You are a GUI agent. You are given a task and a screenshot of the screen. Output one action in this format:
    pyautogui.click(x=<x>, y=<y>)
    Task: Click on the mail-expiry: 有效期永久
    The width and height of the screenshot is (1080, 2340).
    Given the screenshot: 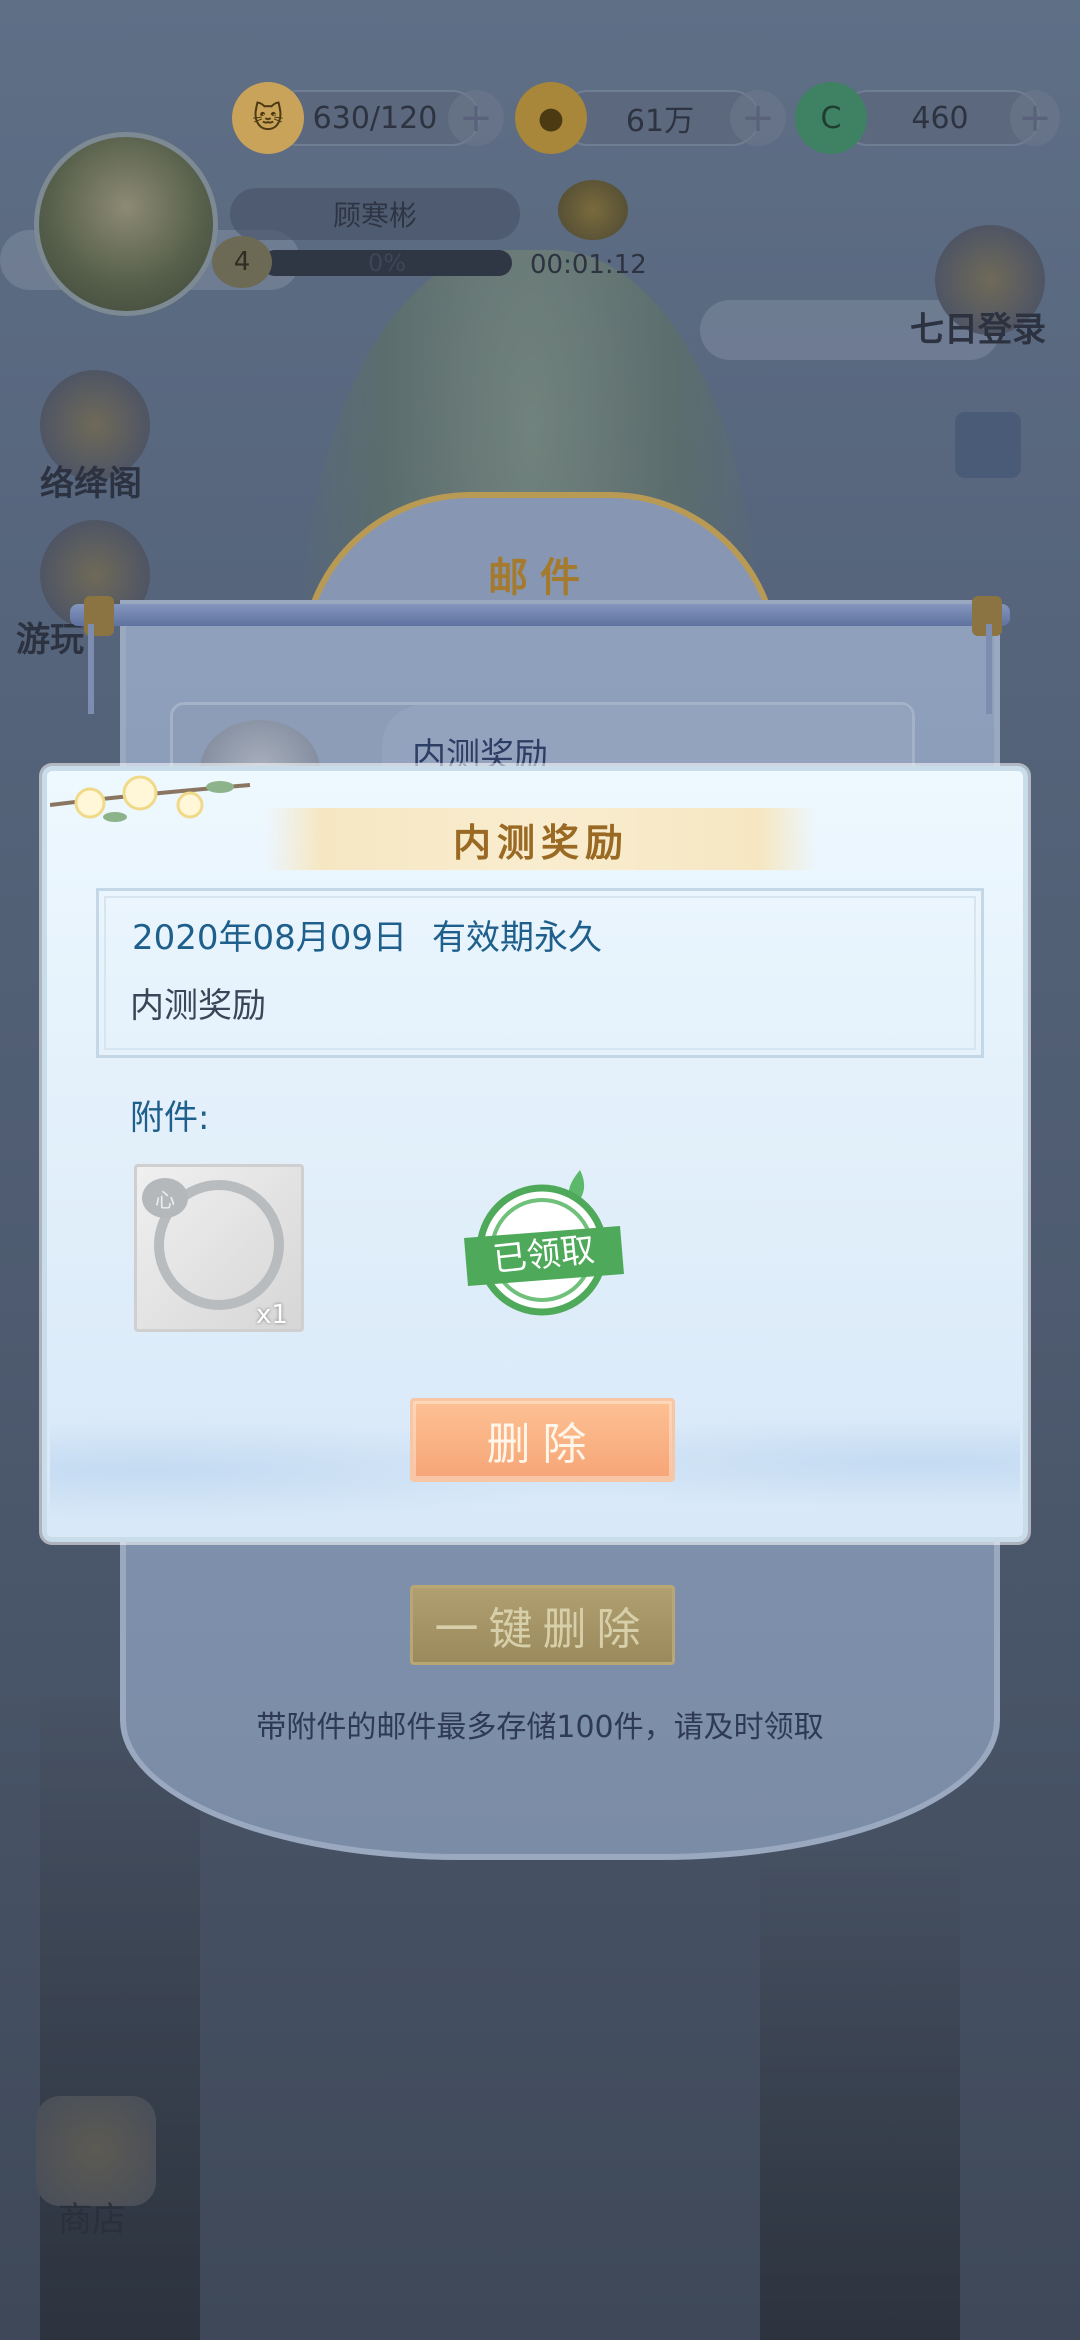 What is the action you would take?
    pyautogui.click(x=517, y=938)
    